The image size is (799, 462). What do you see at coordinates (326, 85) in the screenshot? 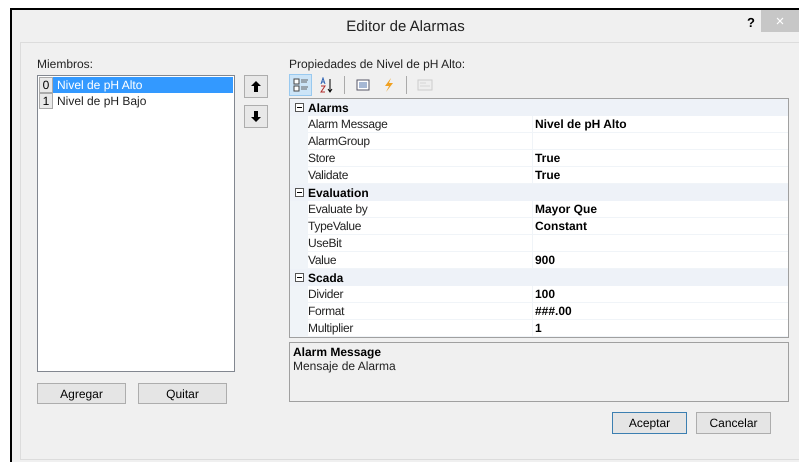
I see `sort-az-icon` at bounding box center [326, 85].